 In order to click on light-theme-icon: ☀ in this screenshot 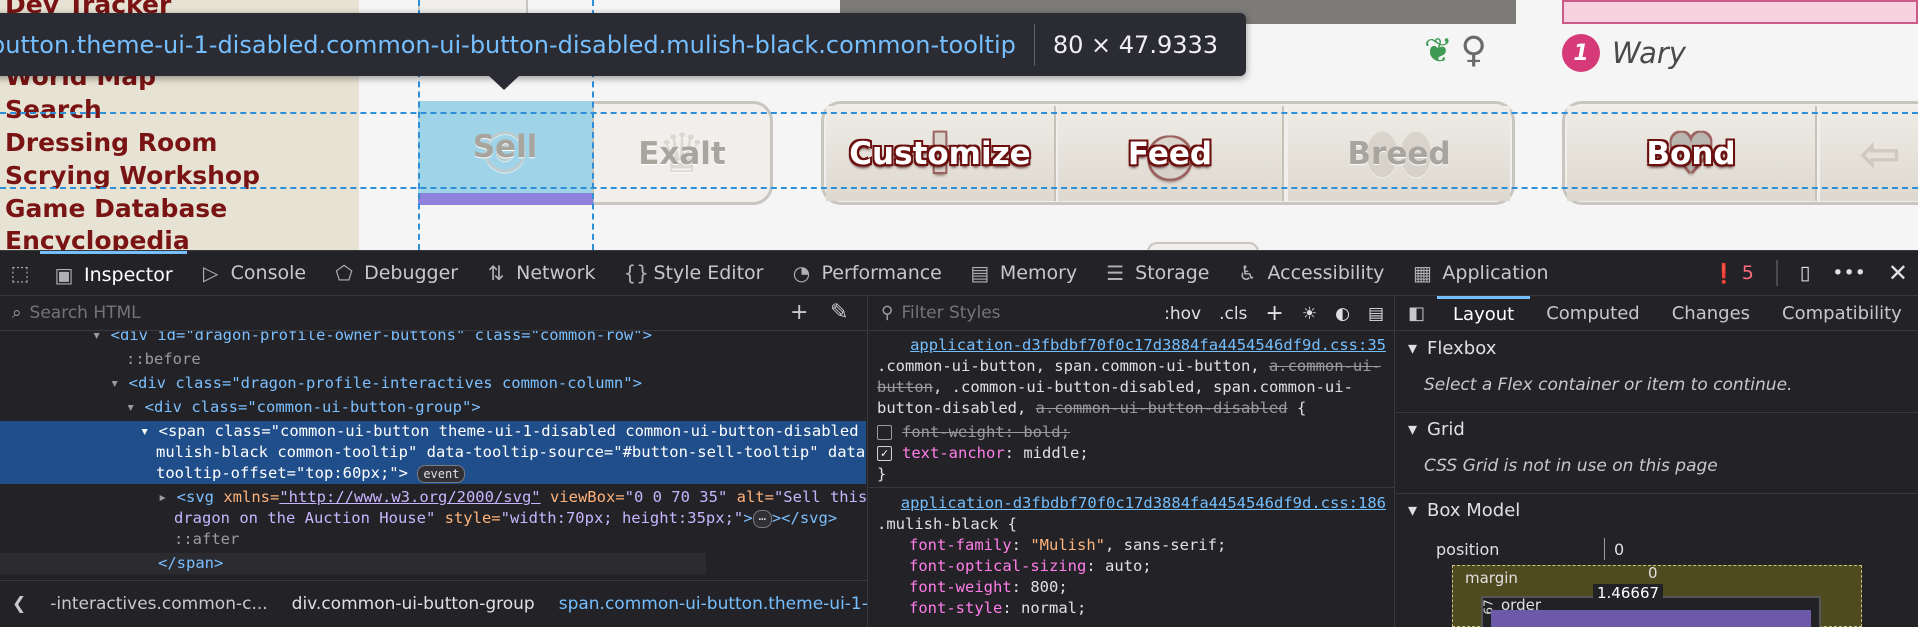, I will do `click(1309, 314)`.